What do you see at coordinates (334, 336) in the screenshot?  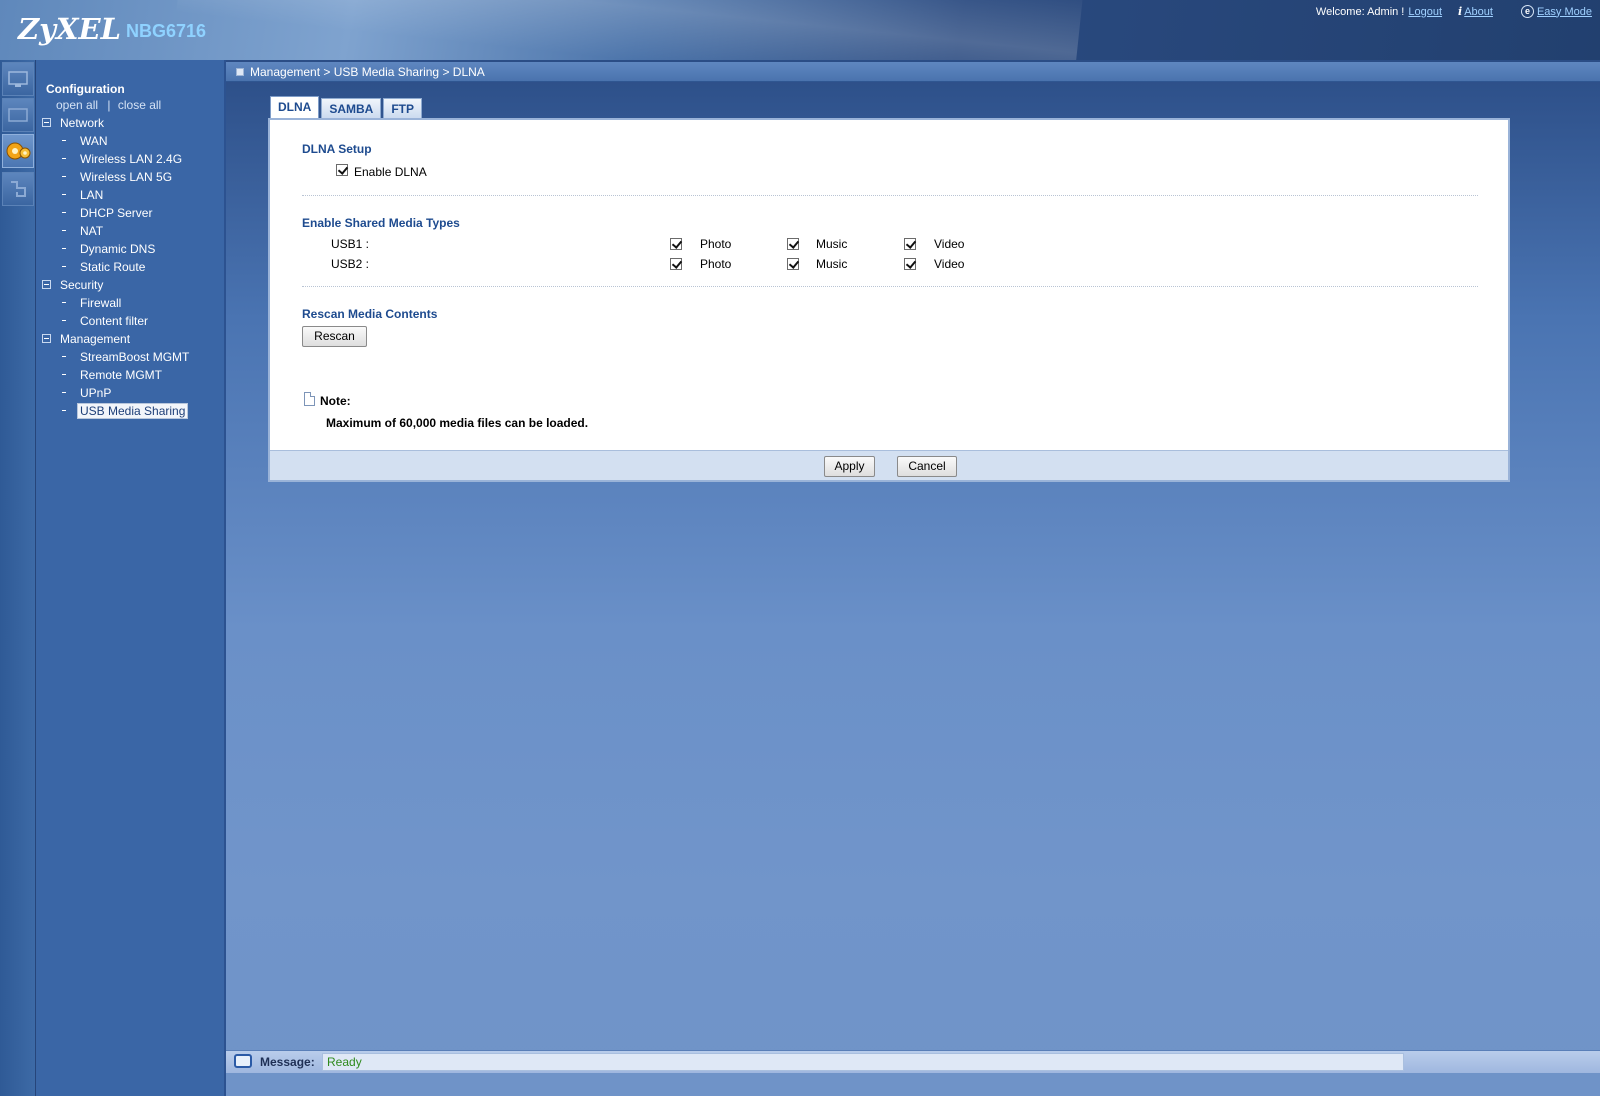 I see `rescan-button: Rescan` at bounding box center [334, 336].